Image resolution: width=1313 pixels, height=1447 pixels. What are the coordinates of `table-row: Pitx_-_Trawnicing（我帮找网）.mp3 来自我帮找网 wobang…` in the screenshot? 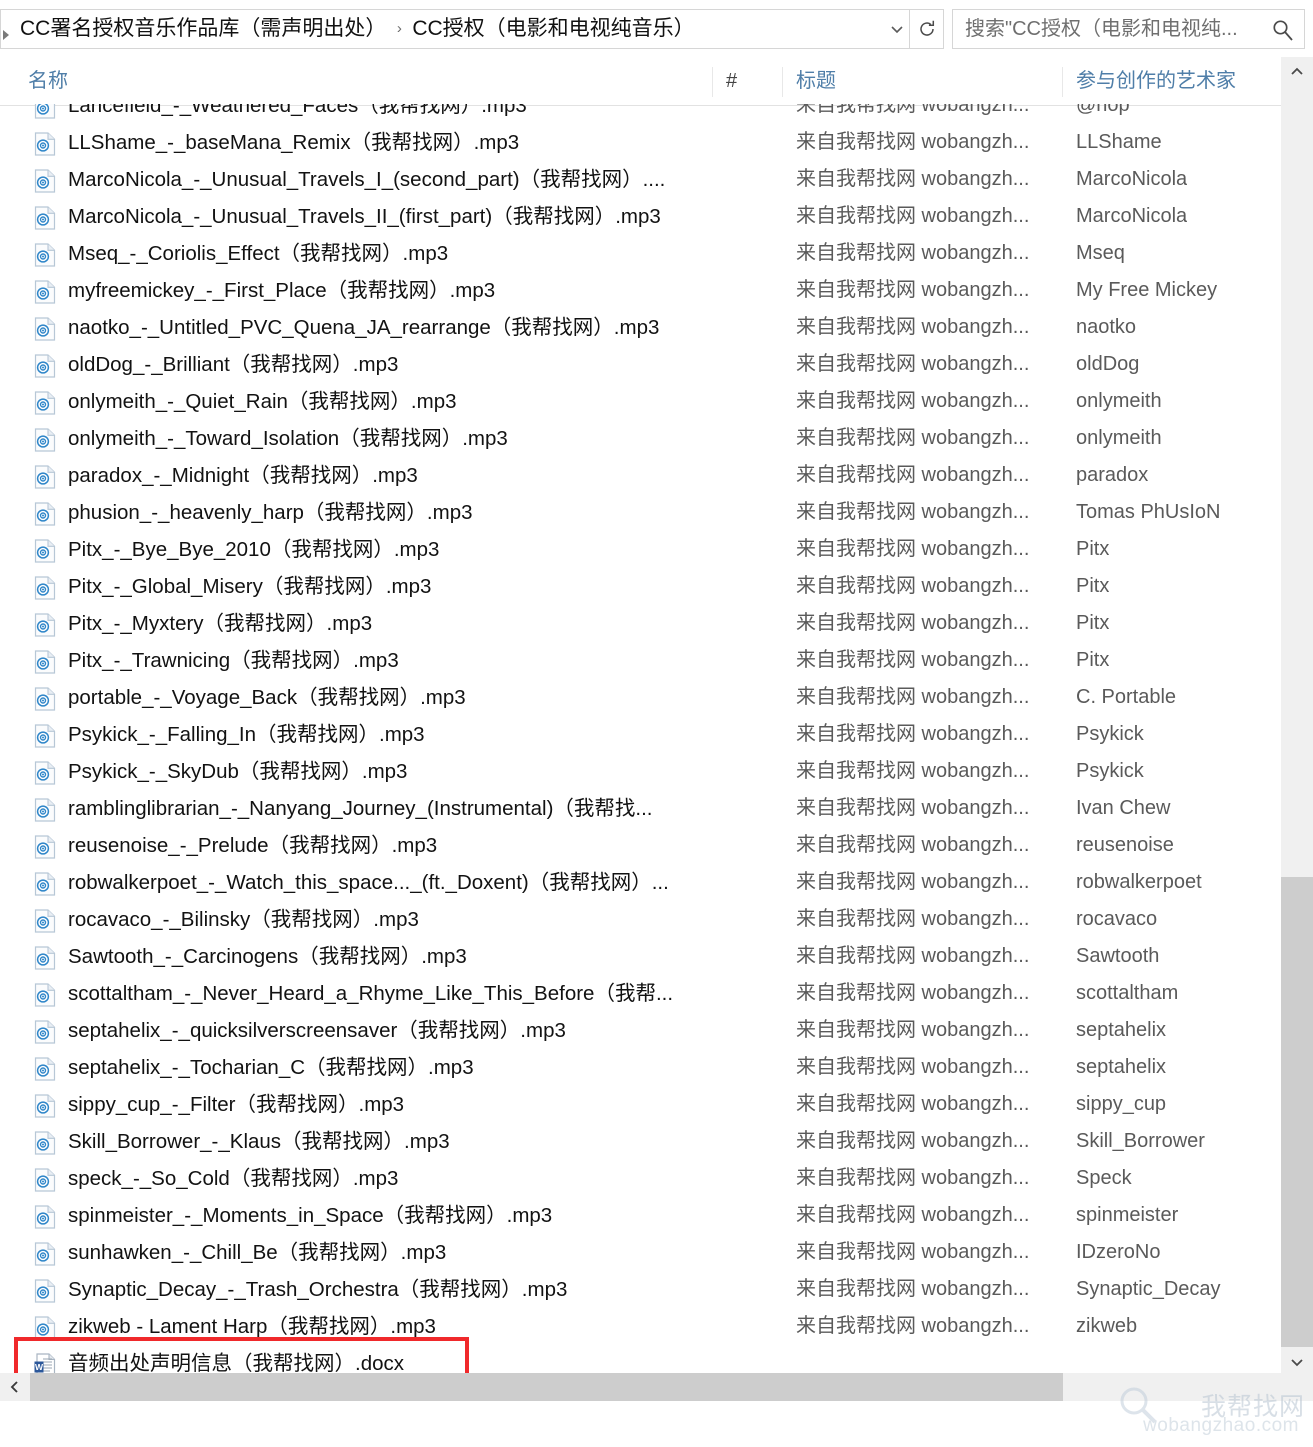 It's located at (640, 660).